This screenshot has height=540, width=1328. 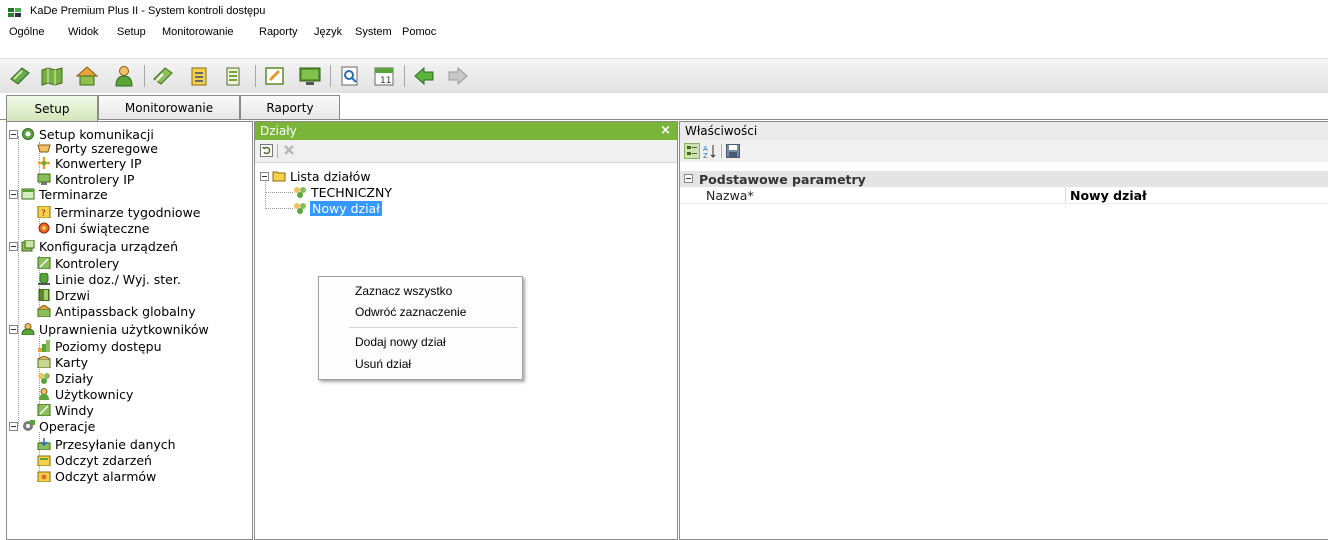 What do you see at coordinates (26, 32) in the screenshot?
I see `menu-ogolne: Ogólne` at bounding box center [26, 32].